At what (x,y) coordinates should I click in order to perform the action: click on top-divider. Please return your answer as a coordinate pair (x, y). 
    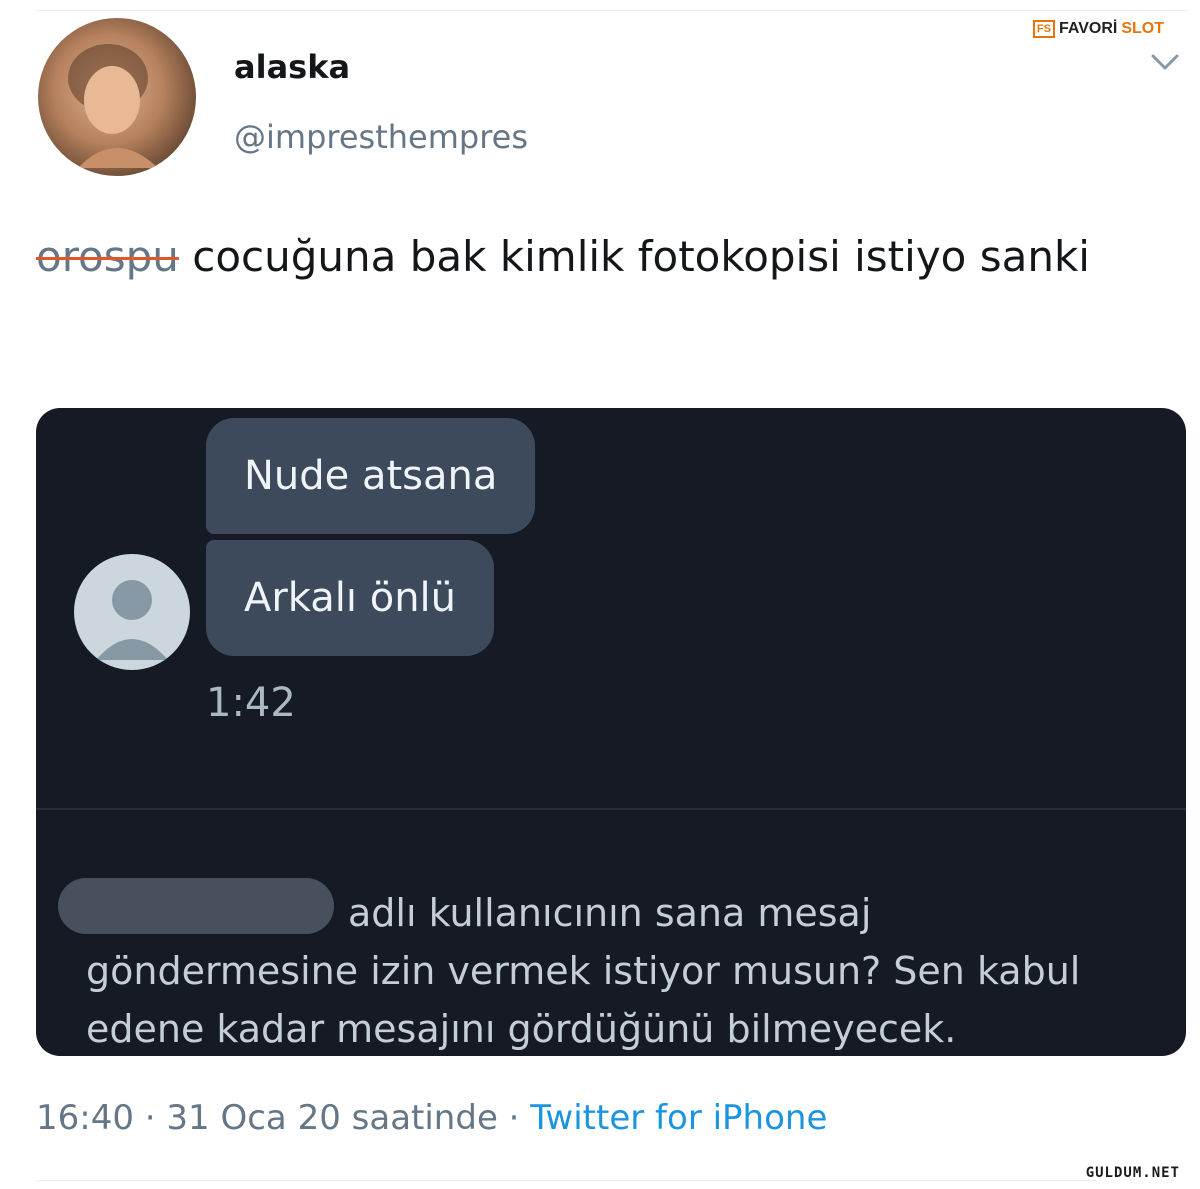
    Looking at the image, I should click on (612, 10).